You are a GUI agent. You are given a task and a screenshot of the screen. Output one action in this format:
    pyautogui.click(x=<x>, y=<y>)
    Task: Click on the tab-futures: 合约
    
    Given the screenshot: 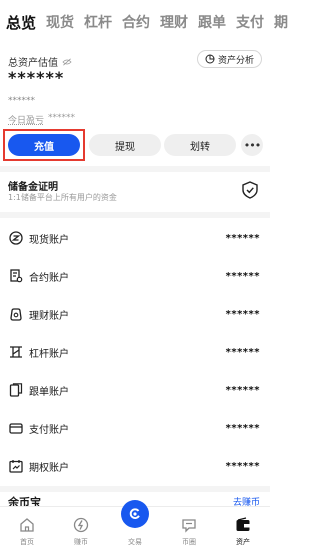 What is the action you would take?
    pyautogui.click(x=136, y=22)
    